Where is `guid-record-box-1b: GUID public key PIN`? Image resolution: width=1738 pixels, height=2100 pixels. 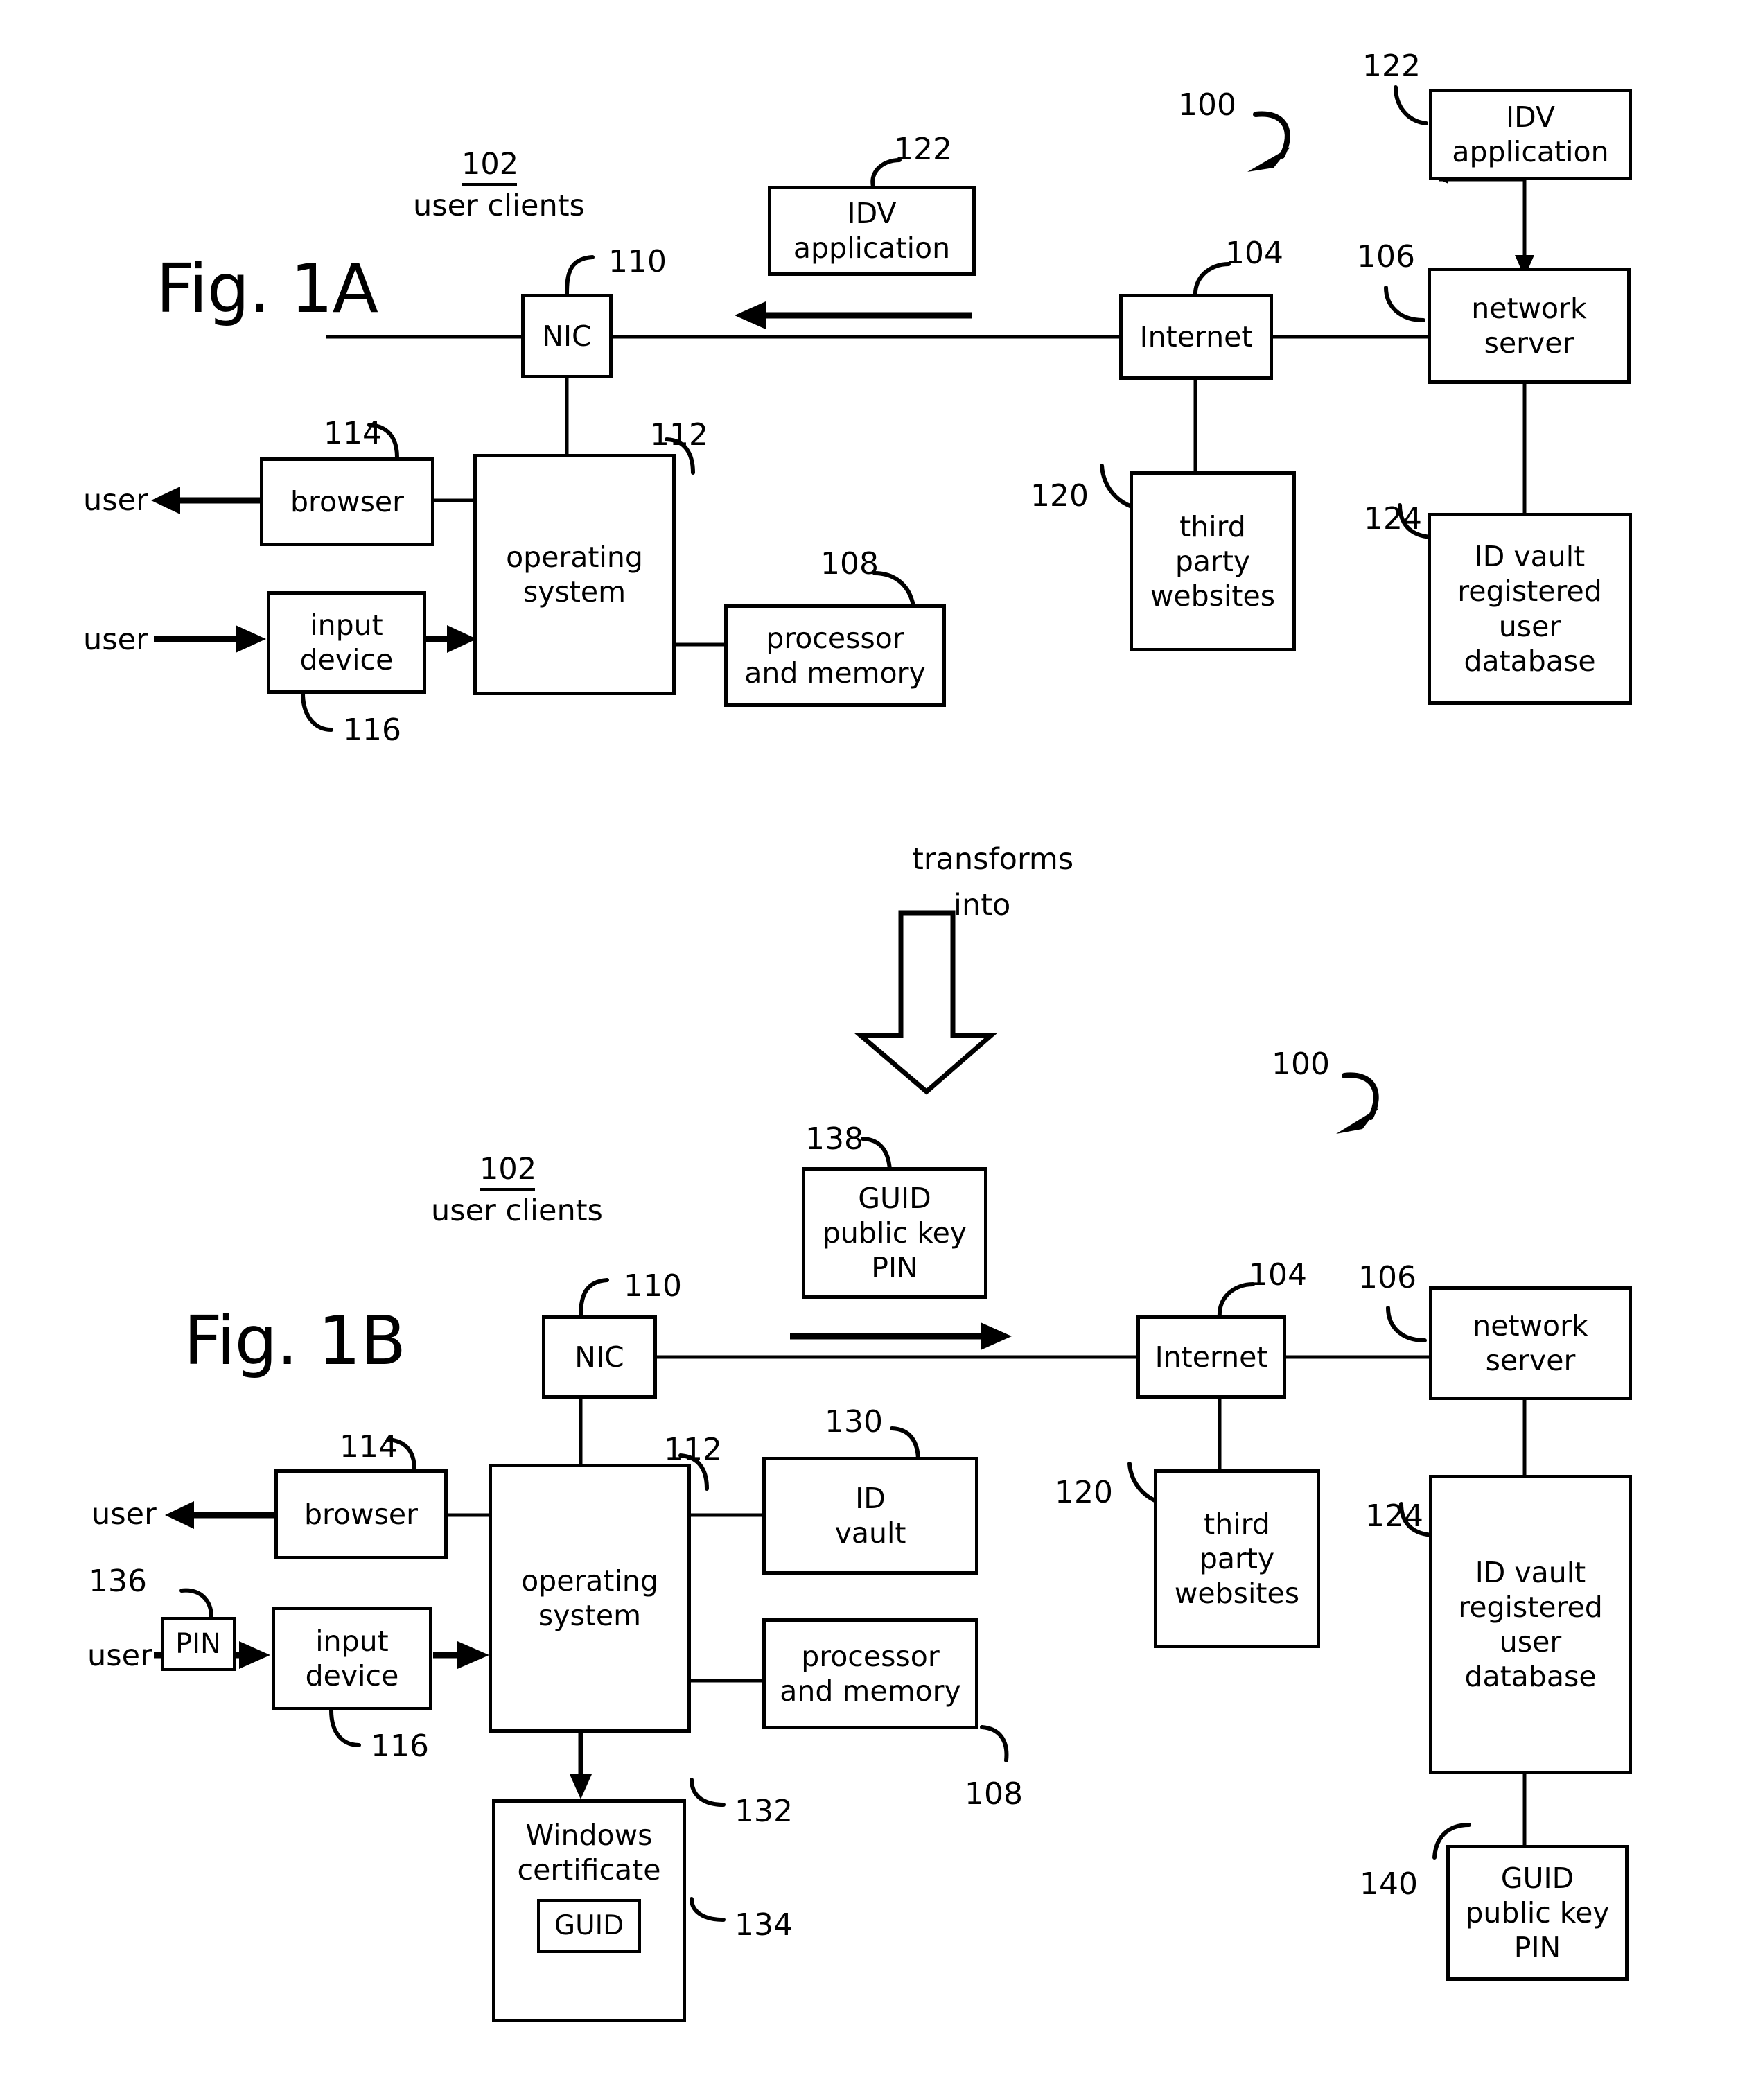
guid-record-box-1b: GUID public key PIN is located at coordinates (1537, 1913).